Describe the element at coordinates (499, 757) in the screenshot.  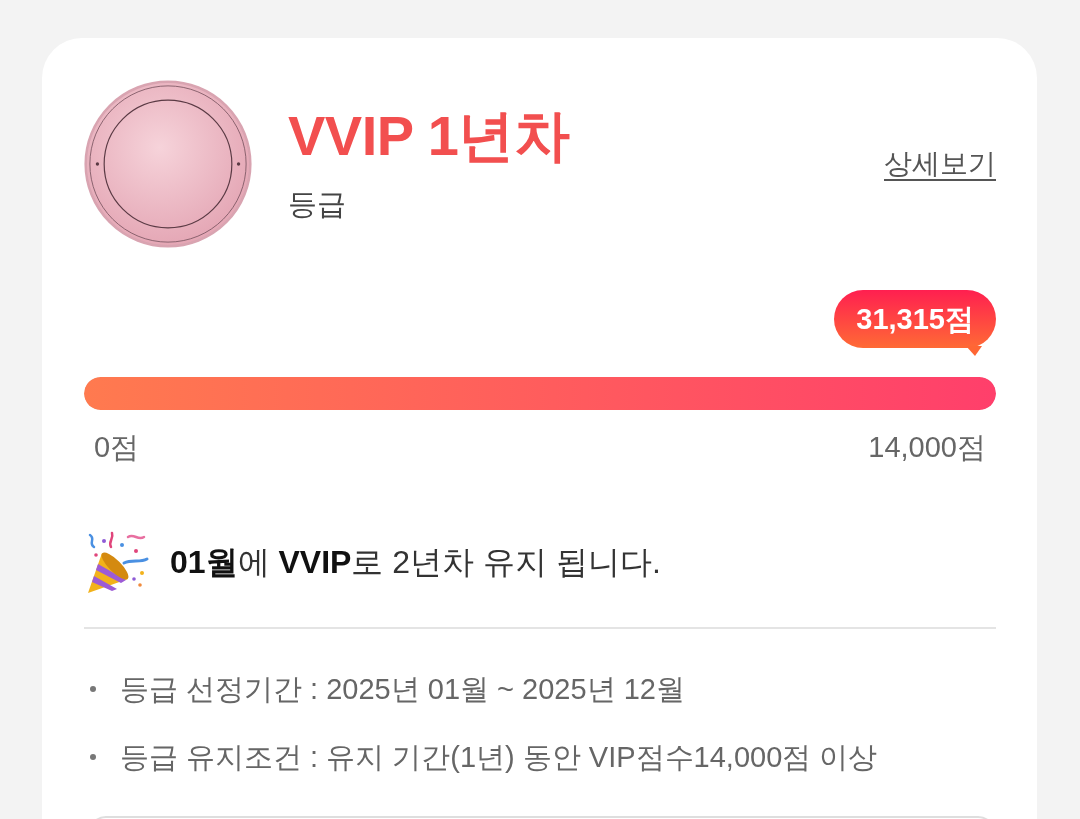
I see `detail-text: 등급 유지조건 : 유지 기간(1년) 동안 VIP점수14,000점 이상` at that location.